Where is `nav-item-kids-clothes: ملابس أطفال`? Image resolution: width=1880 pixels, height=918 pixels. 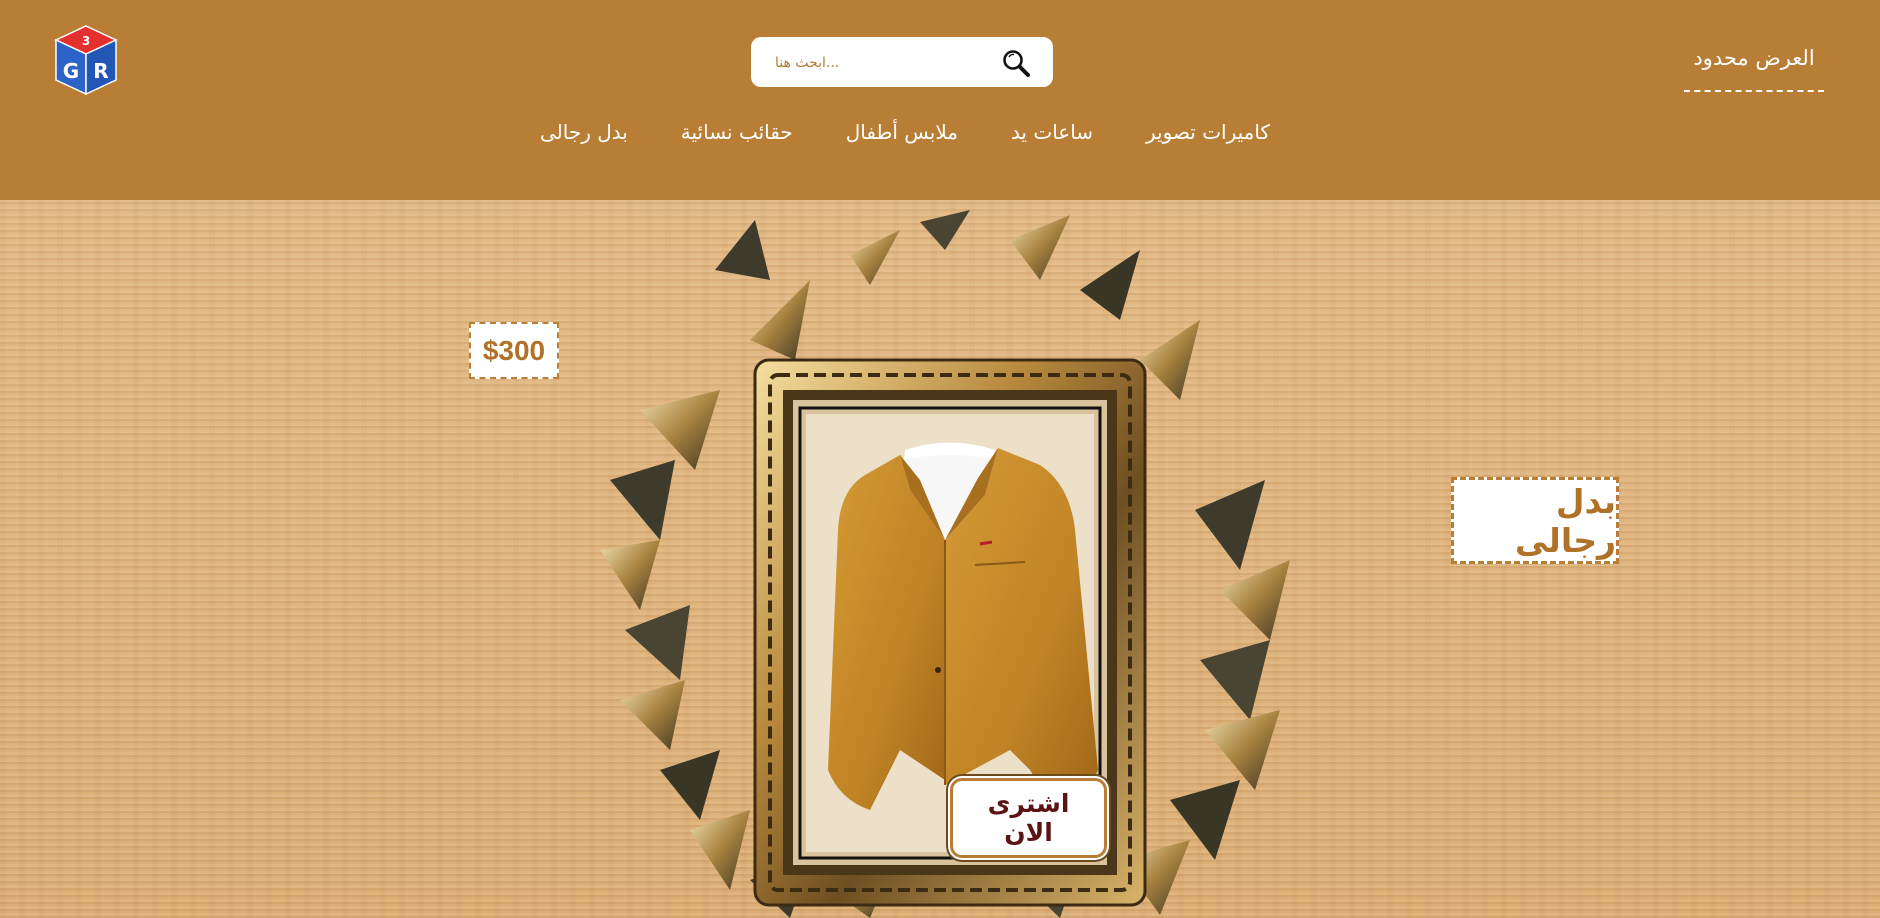
nav-item-kids-clothes: ملابس أطفال is located at coordinates (902, 140).